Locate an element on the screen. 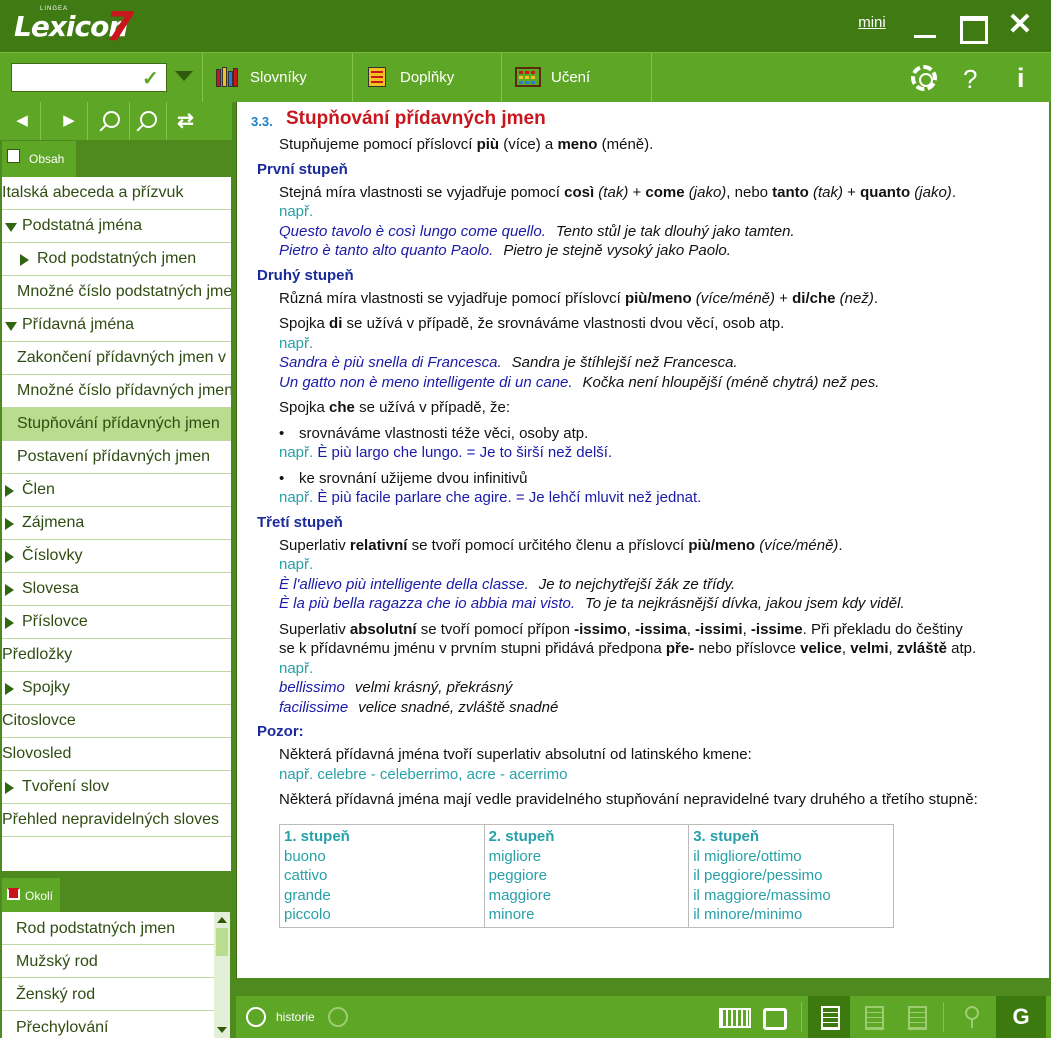  list-item: Mužský rod is located at coordinates (108, 961).